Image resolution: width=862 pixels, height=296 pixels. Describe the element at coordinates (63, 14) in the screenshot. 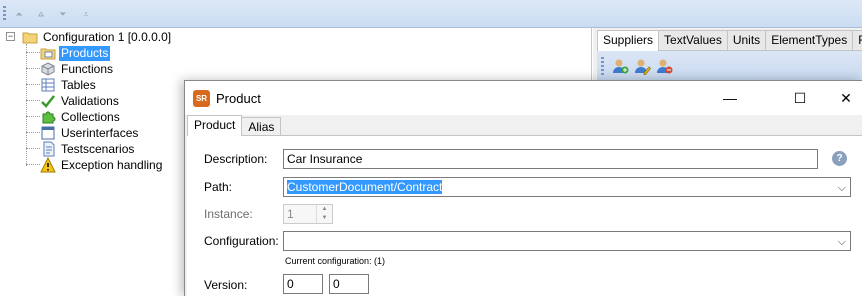

I see `move-down-icon: ⏷` at that location.